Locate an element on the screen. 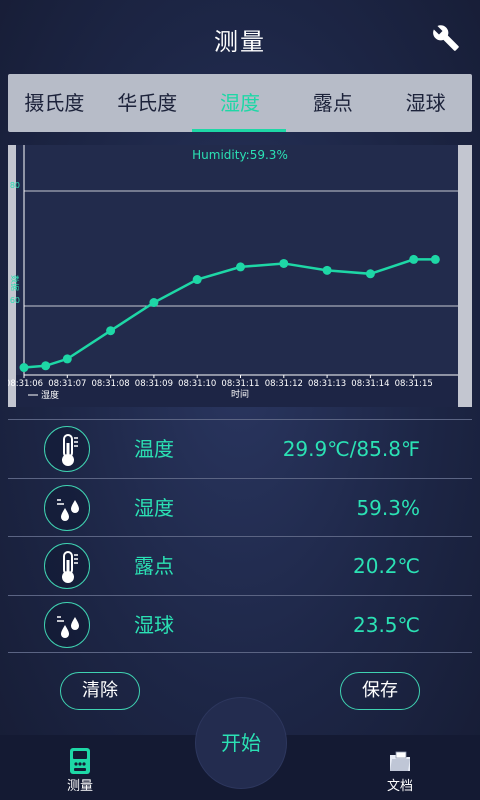  nav-docs-label: 文档 is located at coordinates (399, 786).